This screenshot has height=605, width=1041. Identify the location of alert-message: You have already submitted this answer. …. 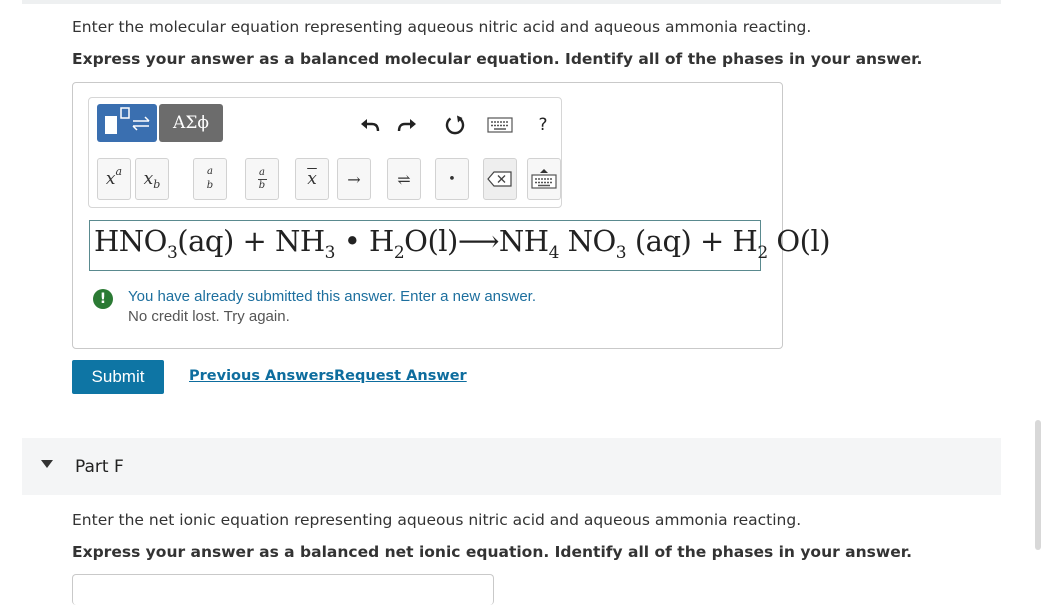
(332, 296).